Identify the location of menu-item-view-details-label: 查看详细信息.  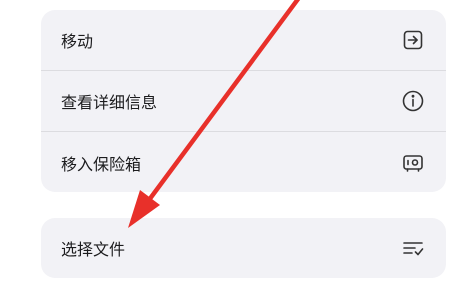
(109, 102).